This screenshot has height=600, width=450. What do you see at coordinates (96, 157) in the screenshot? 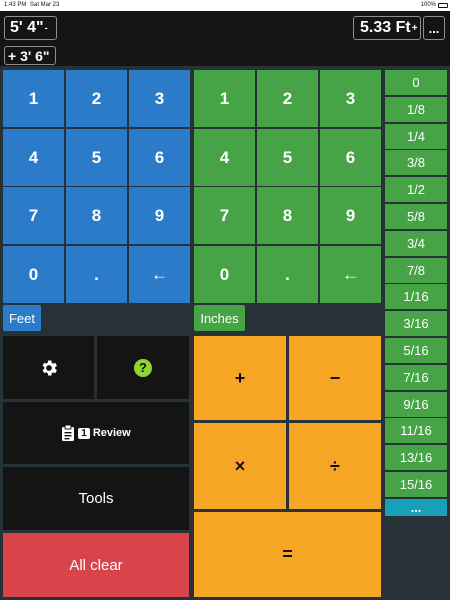
I see `feet-key-5: 5` at bounding box center [96, 157].